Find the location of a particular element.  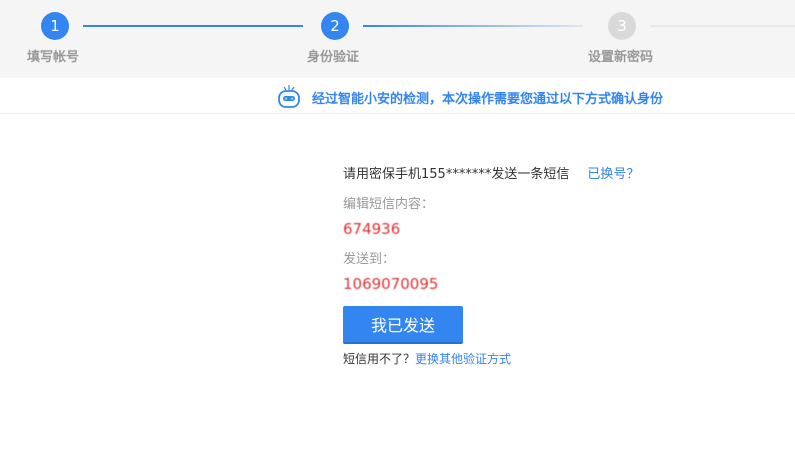

step-1-label: 填写帐号 is located at coordinates (53, 57).